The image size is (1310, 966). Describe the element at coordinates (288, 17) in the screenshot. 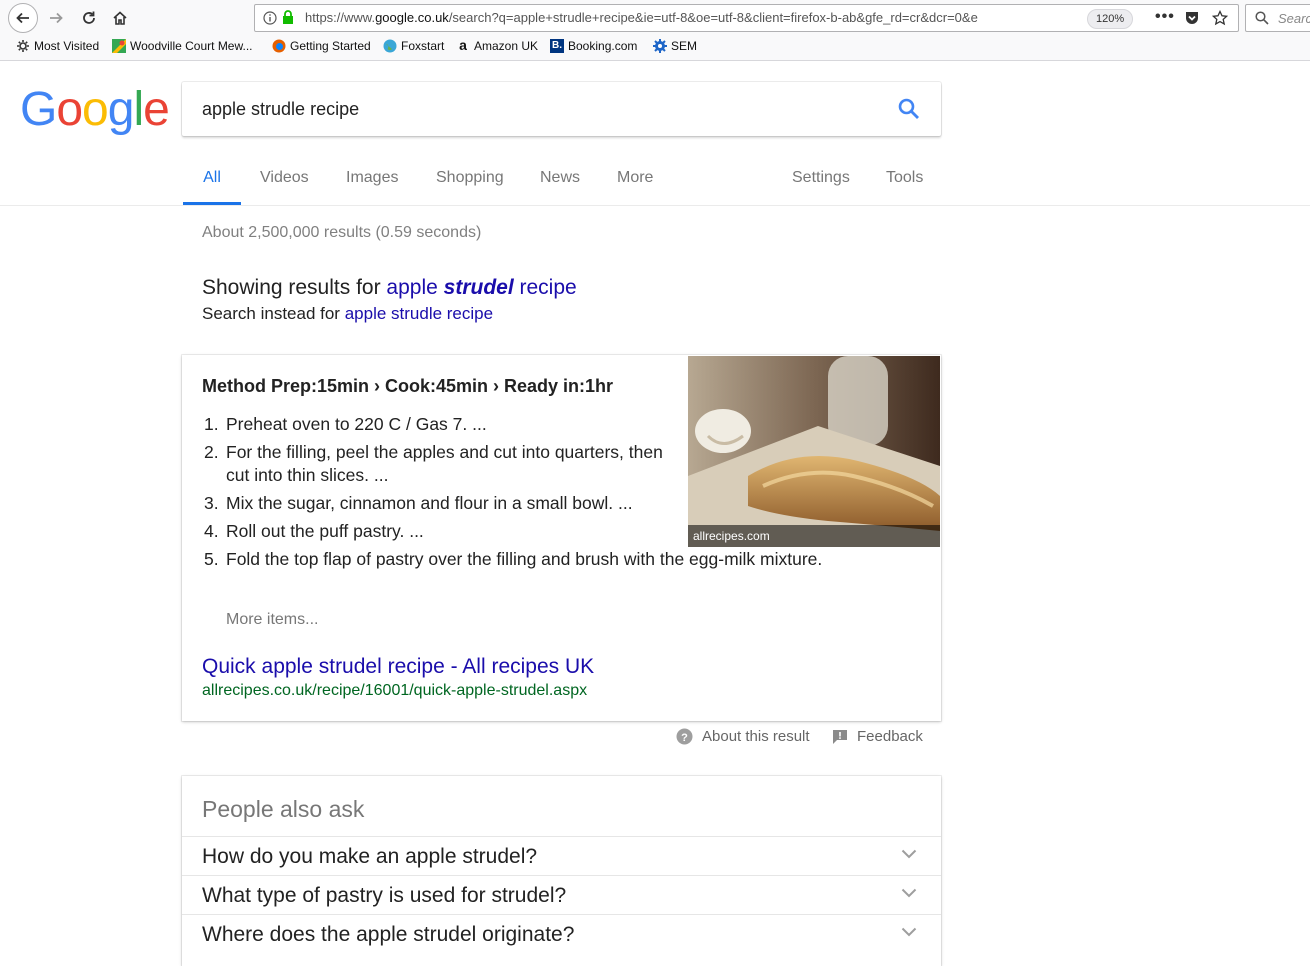

I see `lock-icon` at that location.